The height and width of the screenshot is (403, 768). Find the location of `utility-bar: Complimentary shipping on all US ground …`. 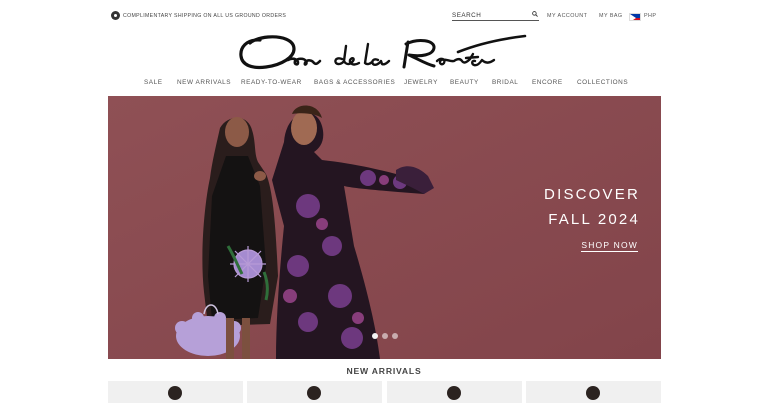

utility-bar: Complimentary shipping on all US ground … is located at coordinates (384, 15).